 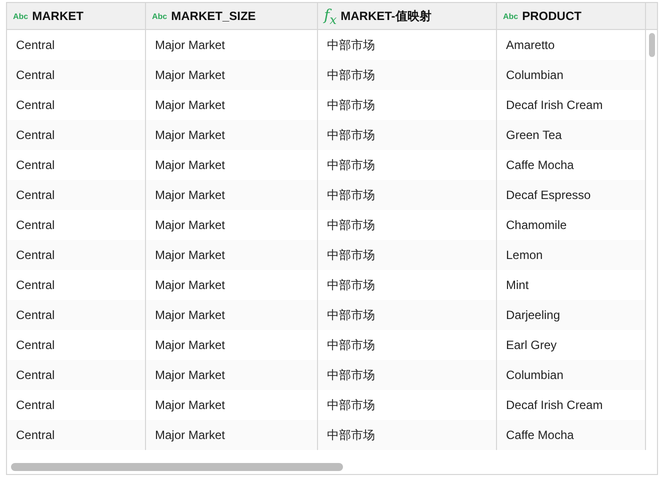 What do you see at coordinates (177, 467) in the screenshot?
I see `horizontal-scrollbar` at bounding box center [177, 467].